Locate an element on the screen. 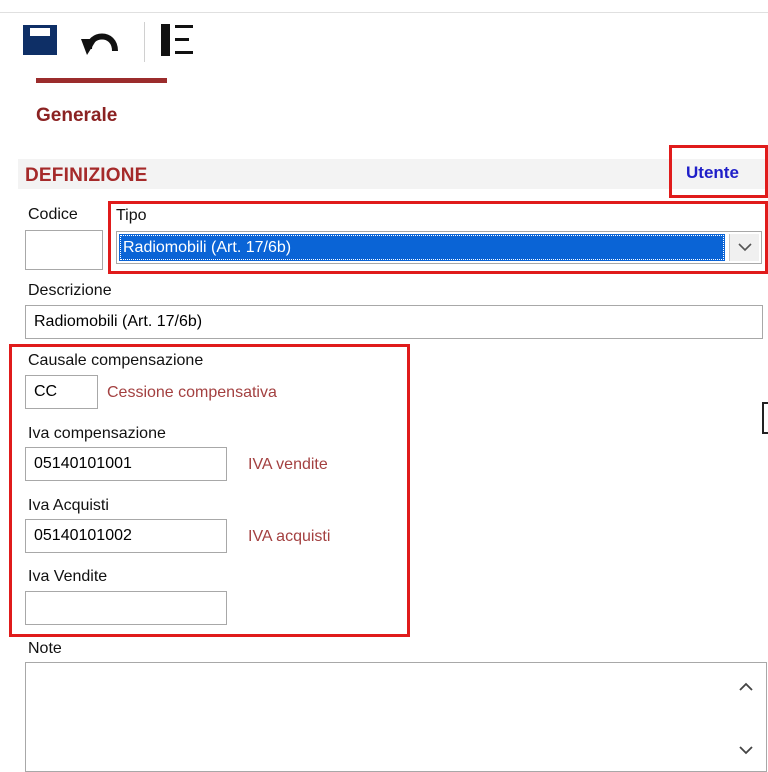 Image resolution: width=768 pixels, height=772 pixels. iva-vendite-label: Iva Vendite is located at coordinates (68, 576).